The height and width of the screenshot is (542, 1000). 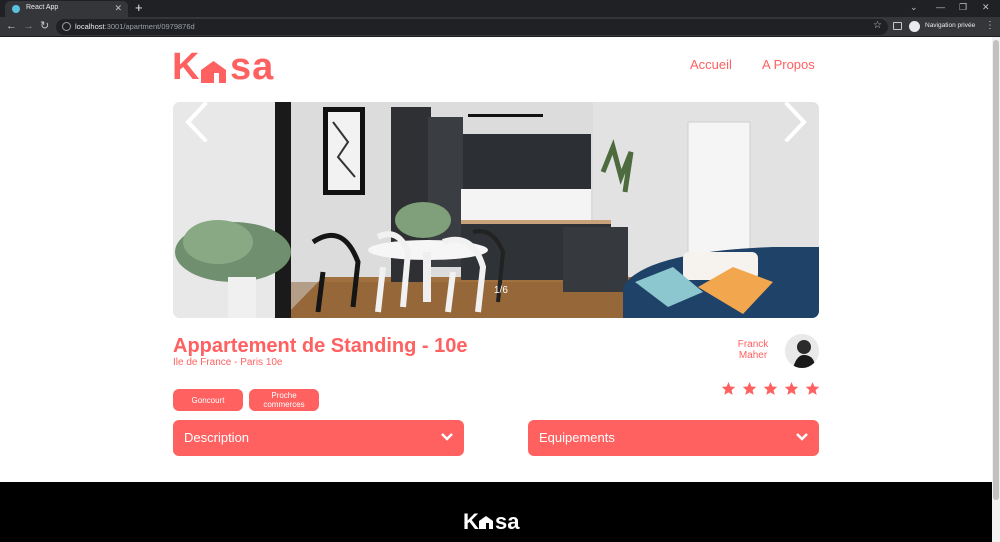 What do you see at coordinates (186, 67) in the screenshot?
I see `logo-letter-k: K` at bounding box center [186, 67].